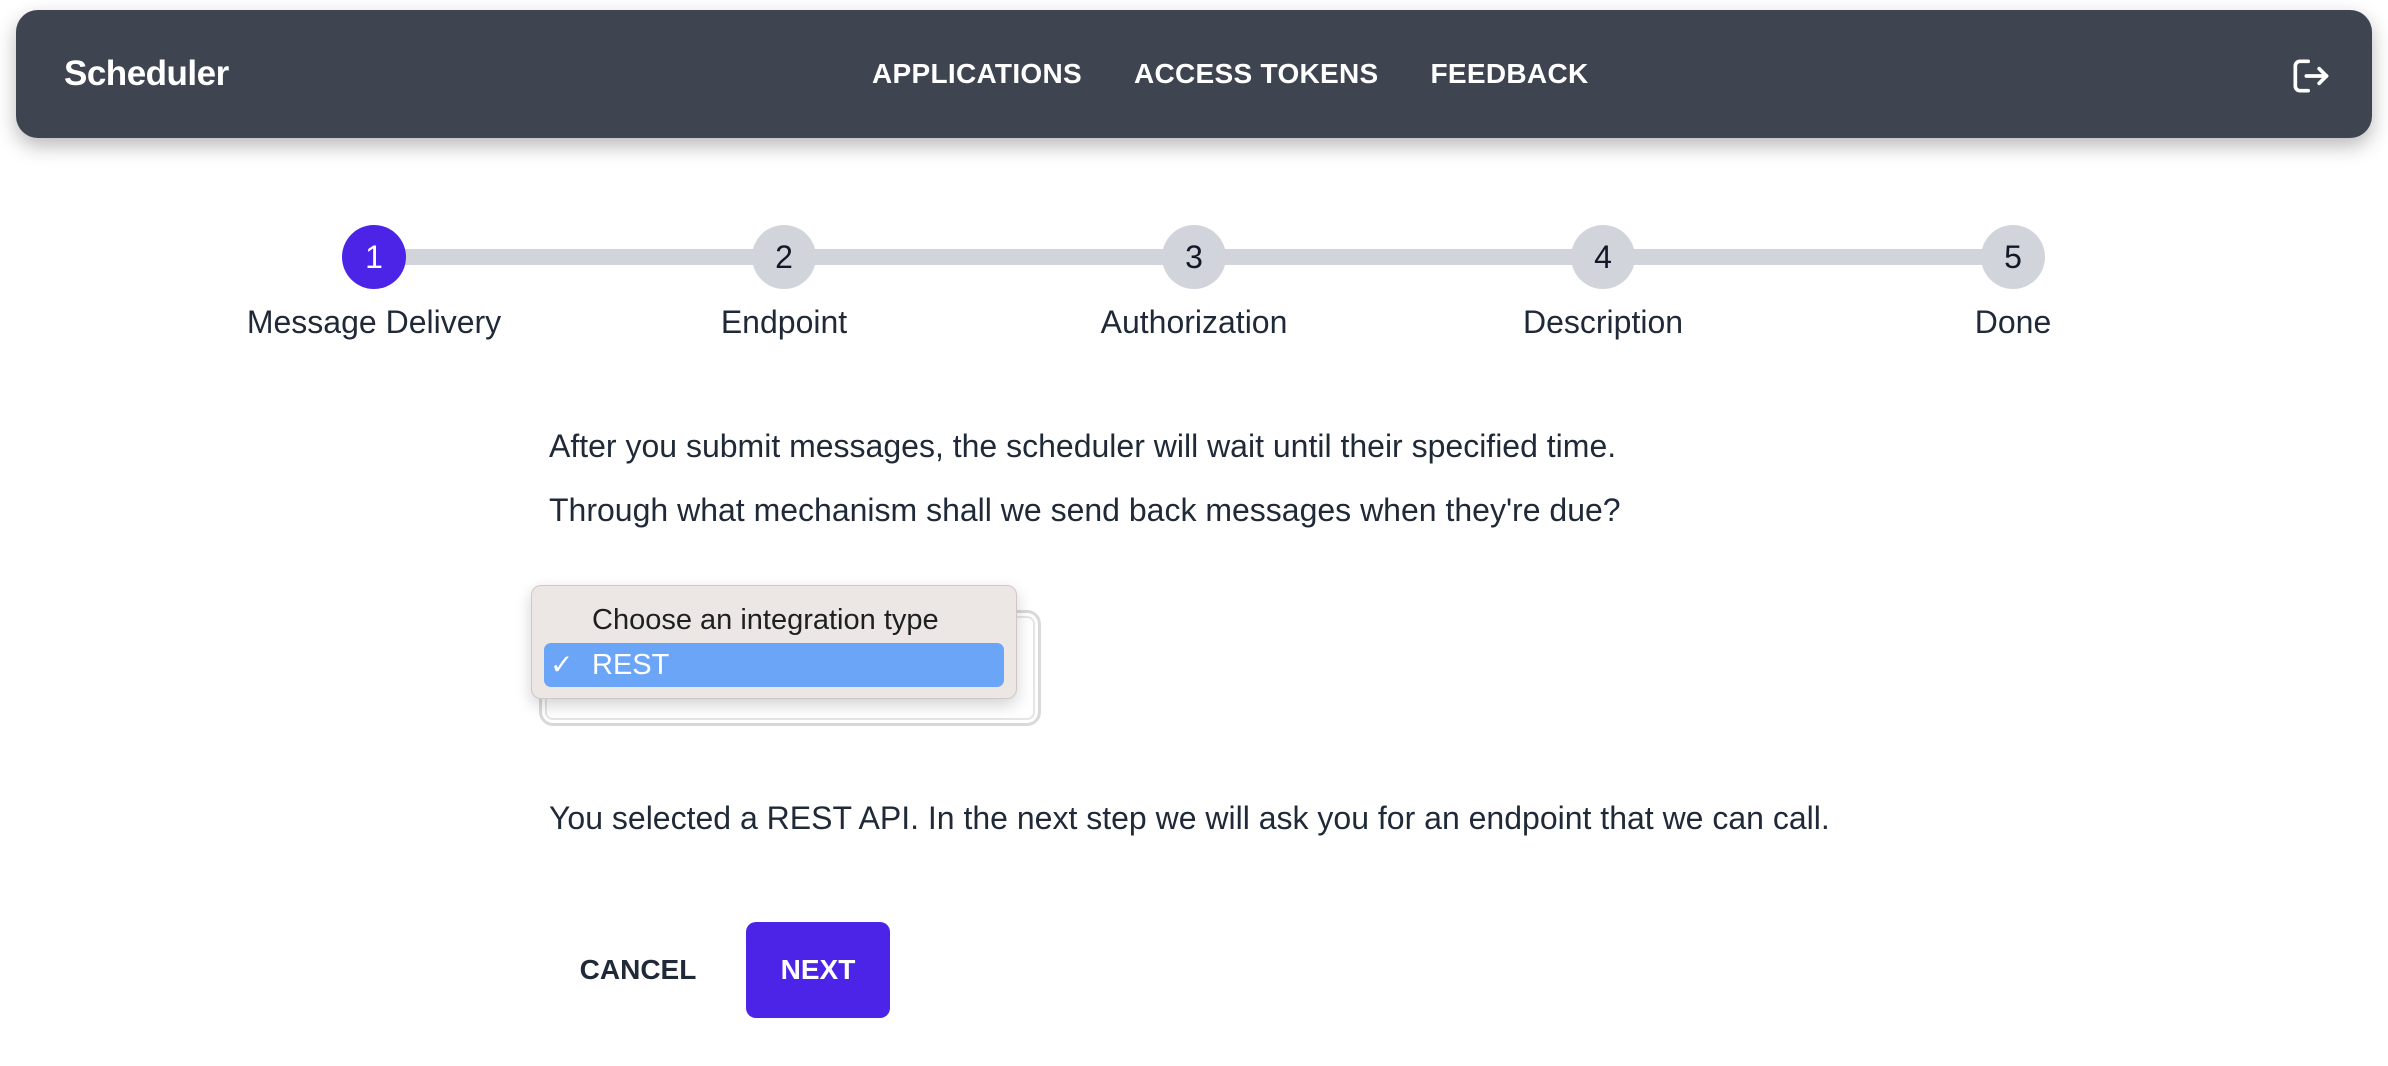 The height and width of the screenshot is (1066, 2388). I want to click on option-rest: ✓ REST, so click(774, 665).